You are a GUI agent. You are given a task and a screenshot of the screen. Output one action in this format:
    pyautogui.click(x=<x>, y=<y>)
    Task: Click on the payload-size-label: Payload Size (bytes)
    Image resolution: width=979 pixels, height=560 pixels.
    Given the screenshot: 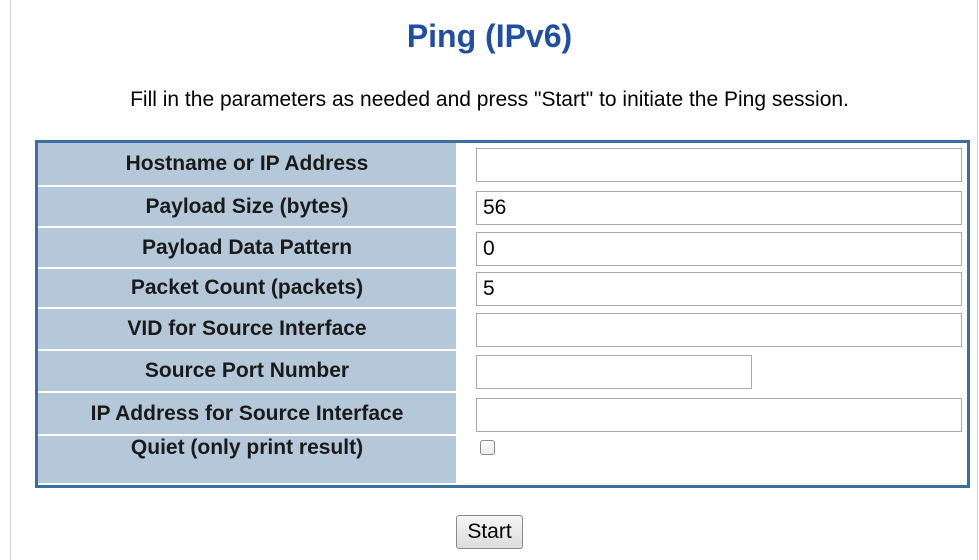 What is the action you would take?
    pyautogui.click(x=248, y=207)
    